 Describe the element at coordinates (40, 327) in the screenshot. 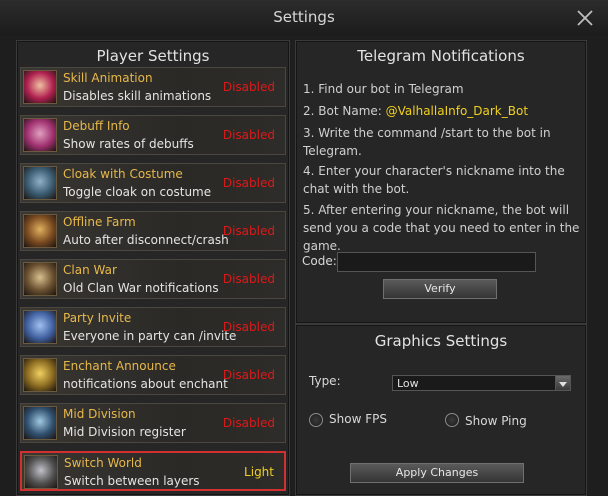

I see `party-icon` at that location.